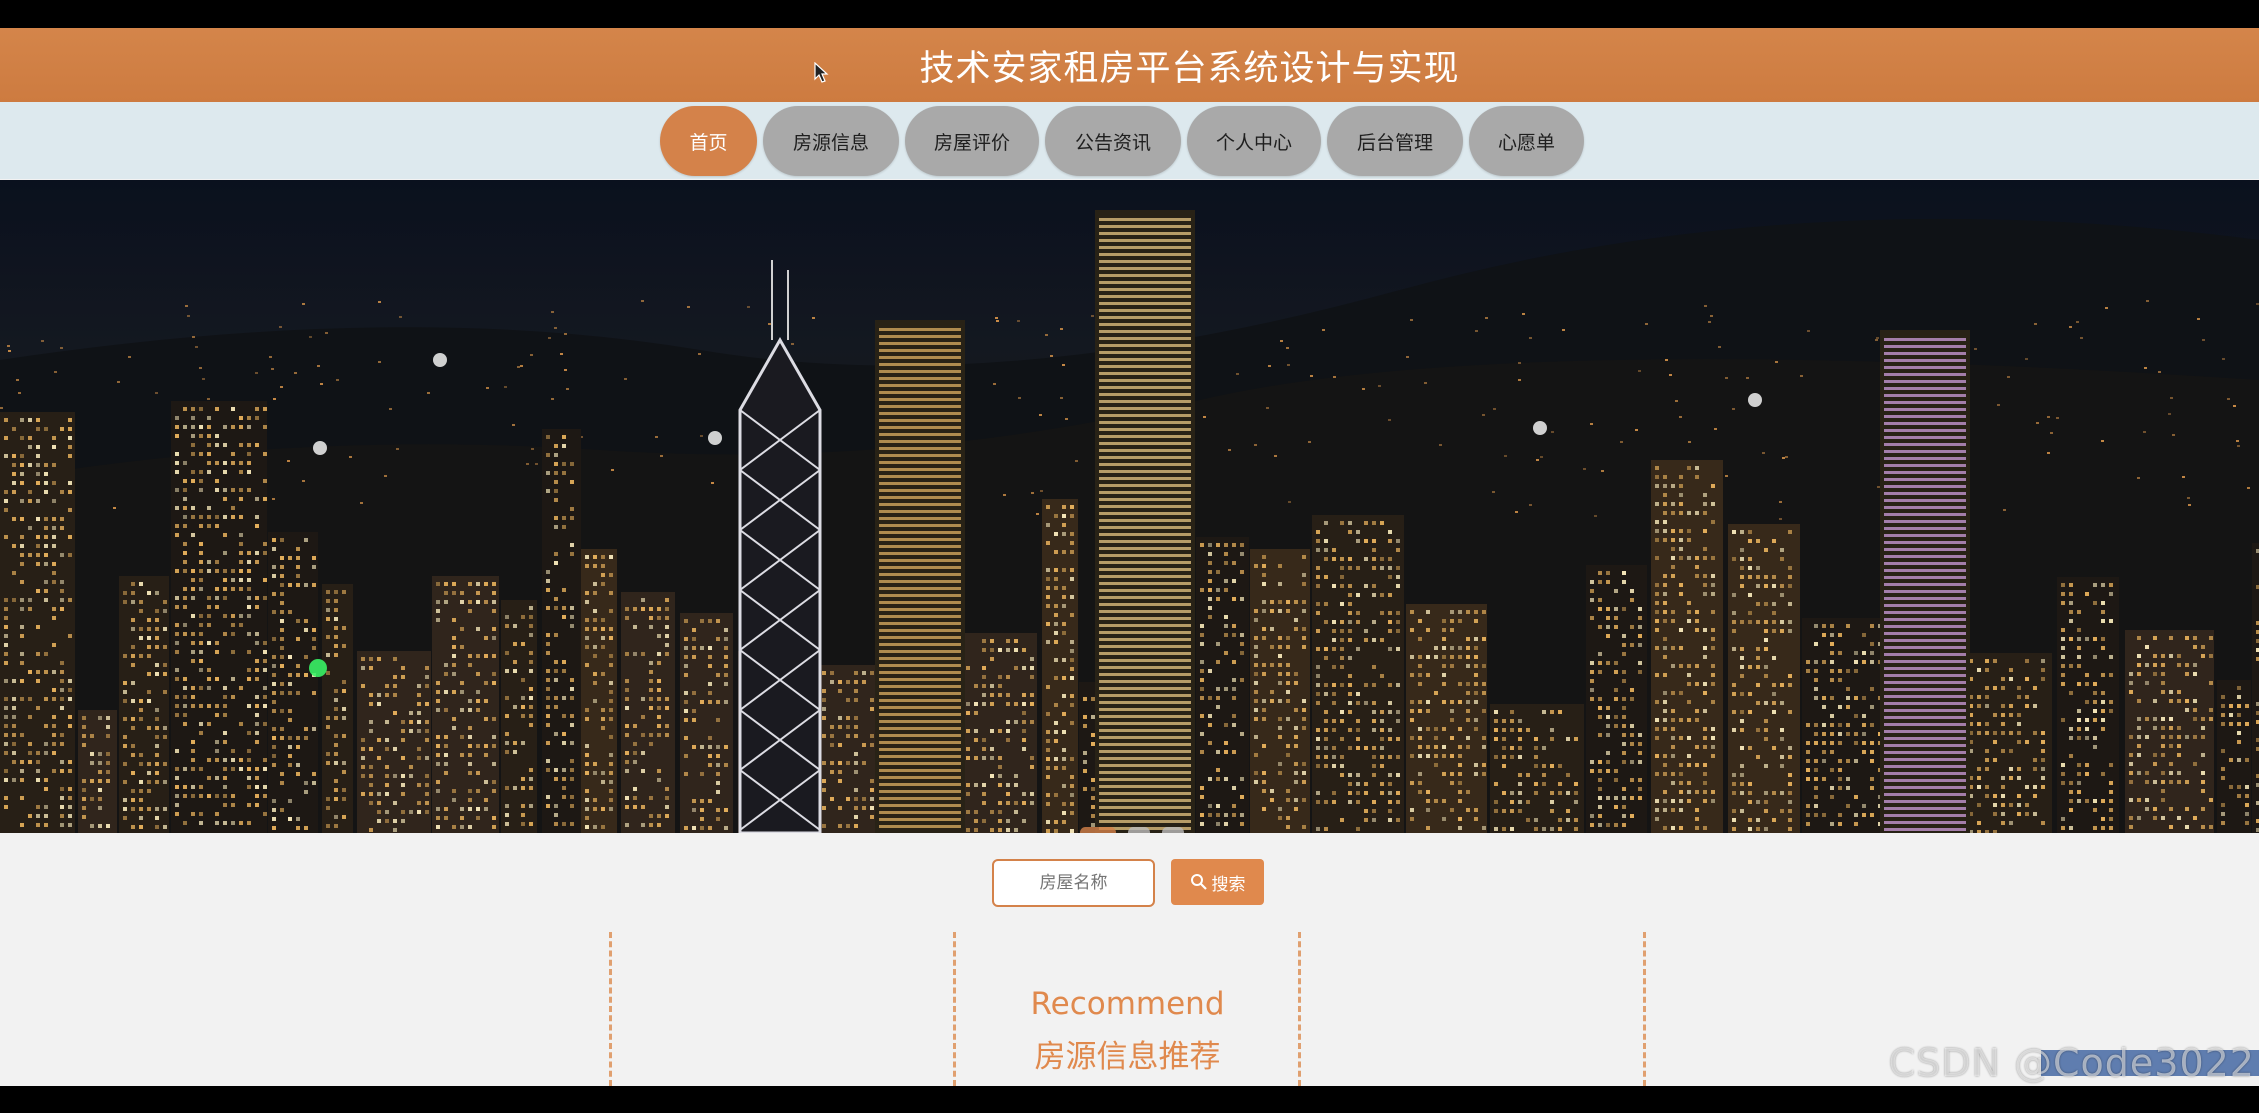  I want to click on site-header: 技术安家租房平台系统设计与实现, so click(1129, 65).